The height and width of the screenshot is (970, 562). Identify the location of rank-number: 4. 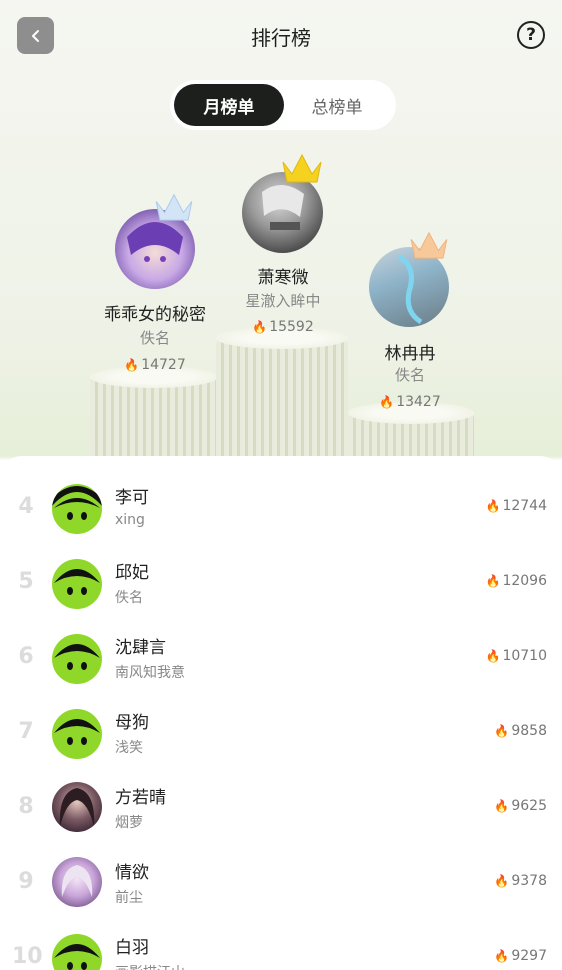
(26, 506).